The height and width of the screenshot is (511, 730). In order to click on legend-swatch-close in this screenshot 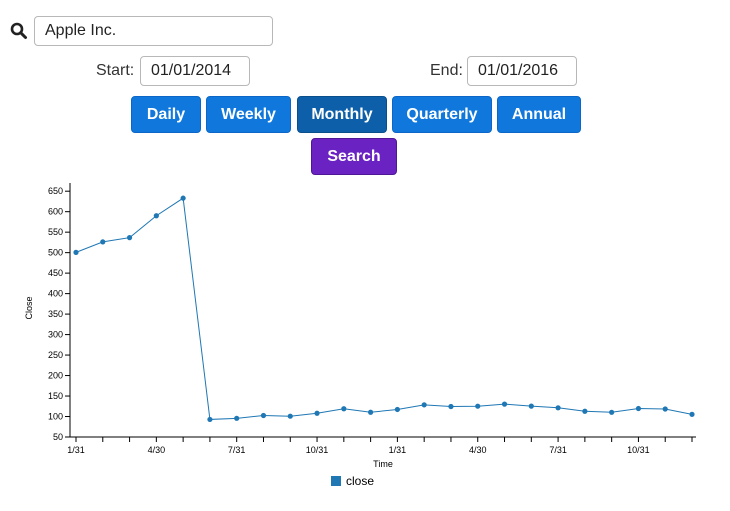, I will do `click(336, 481)`.